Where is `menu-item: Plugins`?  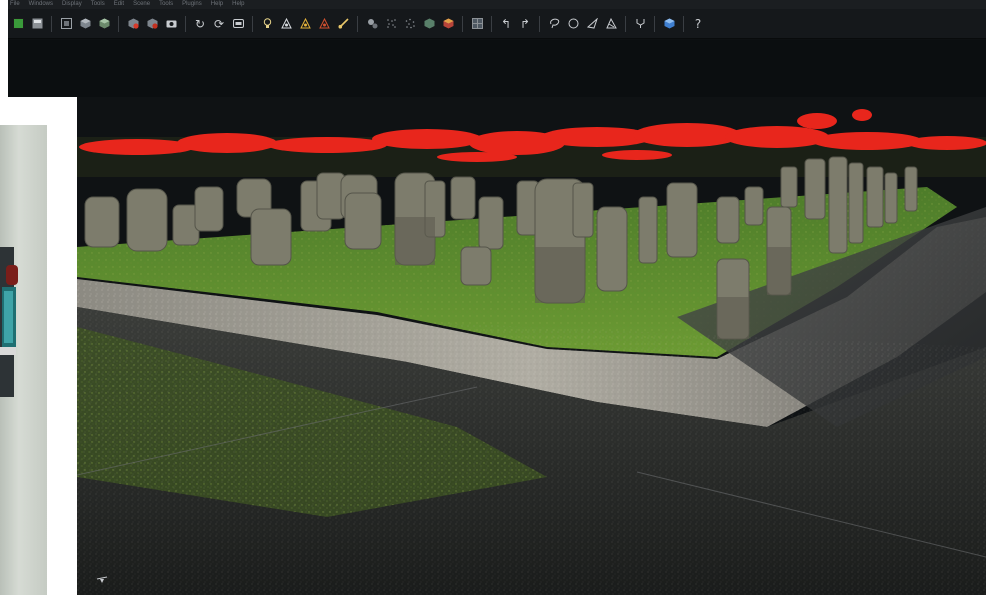 menu-item: Plugins is located at coordinates (192, 4).